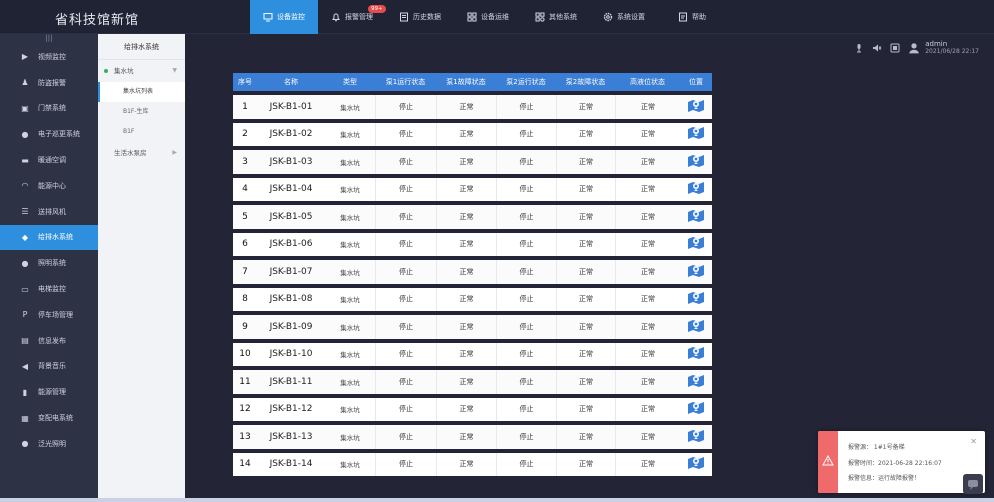 This screenshot has height=502, width=994. I want to click on sidebar-item-energy-center: ◠ 能源中心, so click(49, 186).